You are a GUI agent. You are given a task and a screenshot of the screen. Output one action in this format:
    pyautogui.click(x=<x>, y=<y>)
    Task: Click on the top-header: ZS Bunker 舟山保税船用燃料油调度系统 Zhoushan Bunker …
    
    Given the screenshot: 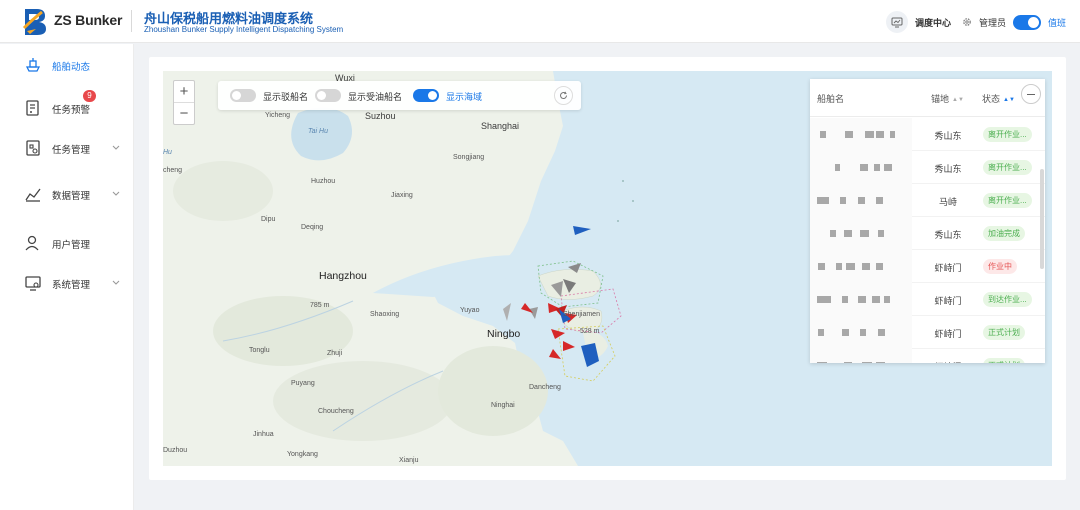 What is the action you would take?
    pyautogui.click(x=540, y=21)
    